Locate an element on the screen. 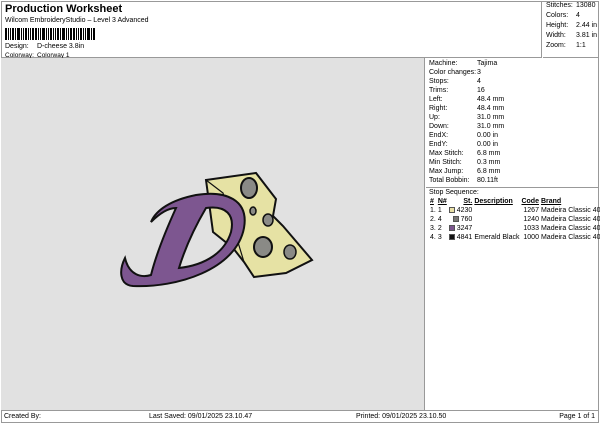  design-info: Design: D-cheese 3.8in is located at coordinates (44, 46).